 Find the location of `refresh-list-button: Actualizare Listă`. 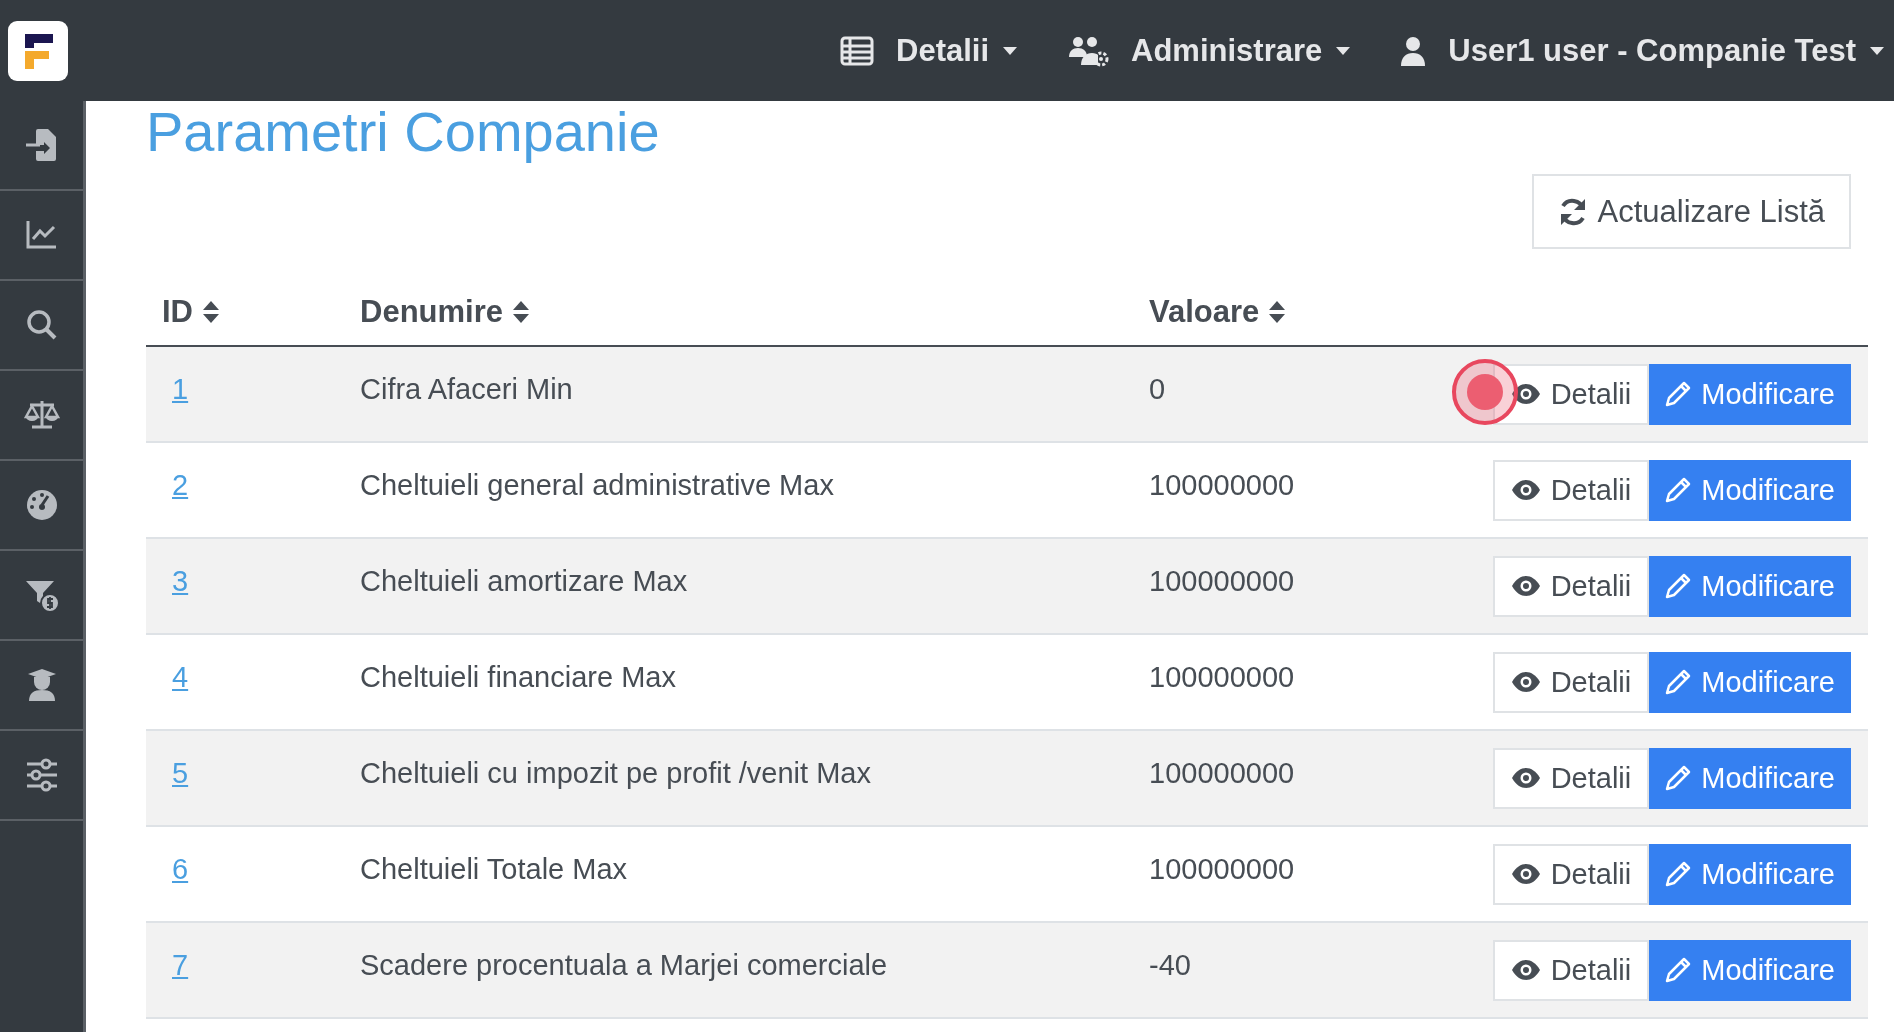

refresh-list-button: Actualizare Listă is located at coordinates (1691, 211).